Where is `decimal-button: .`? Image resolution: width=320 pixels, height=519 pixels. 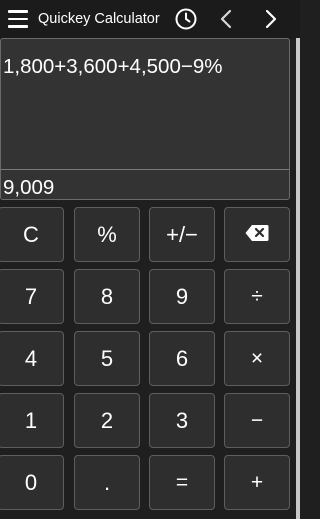
decimal-button: . is located at coordinates (107, 482).